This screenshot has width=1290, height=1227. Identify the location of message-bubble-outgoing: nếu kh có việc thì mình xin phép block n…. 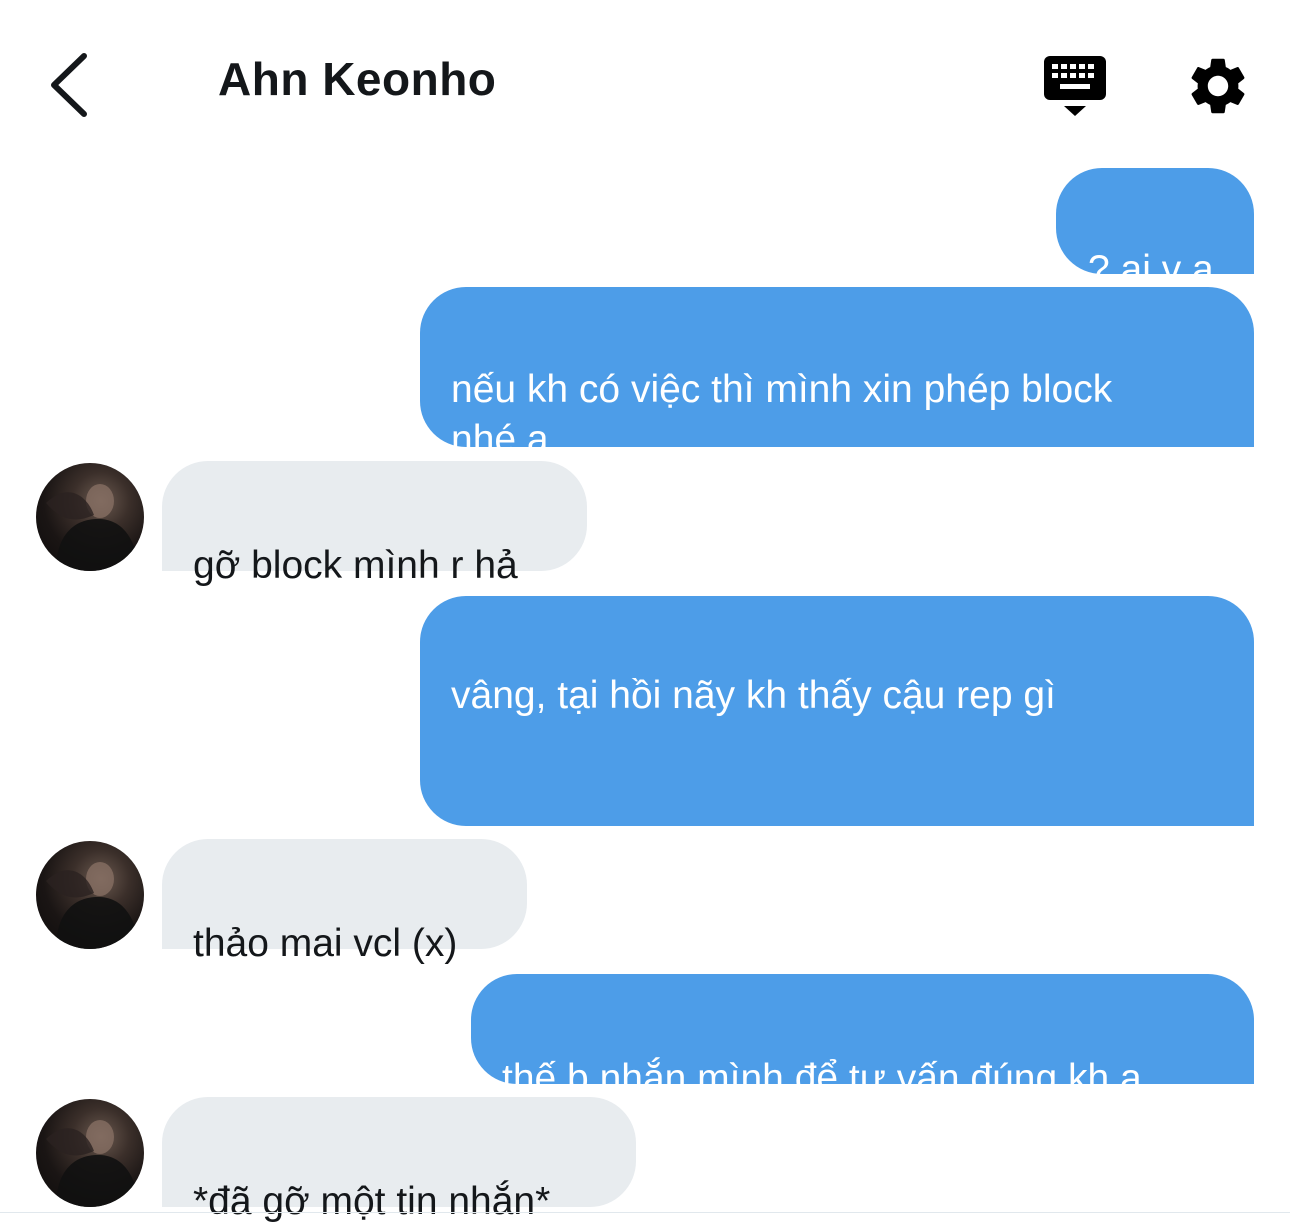
(837, 374).